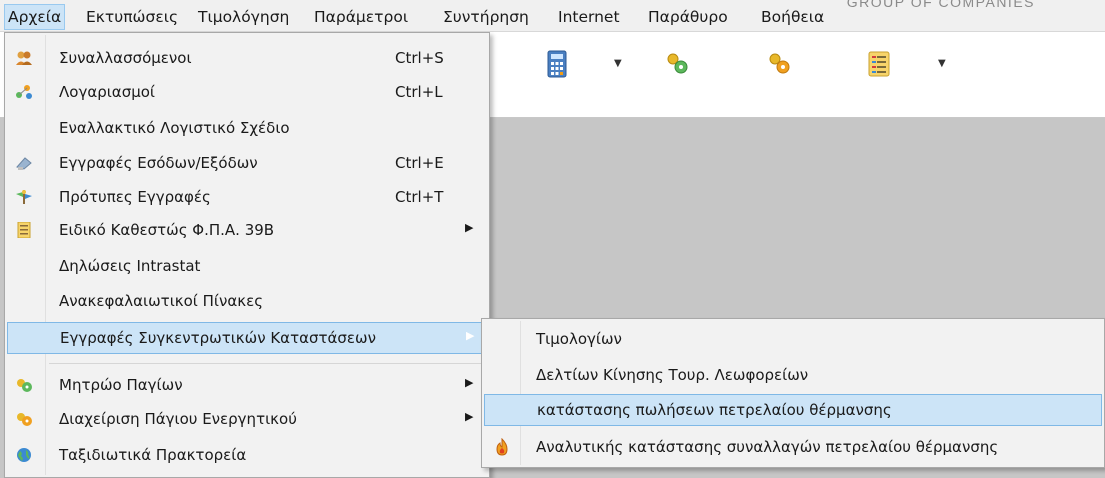  What do you see at coordinates (579, 339) in the screenshot?
I see `submenu-item-label: Τιμολογίων` at bounding box center [579, 339].